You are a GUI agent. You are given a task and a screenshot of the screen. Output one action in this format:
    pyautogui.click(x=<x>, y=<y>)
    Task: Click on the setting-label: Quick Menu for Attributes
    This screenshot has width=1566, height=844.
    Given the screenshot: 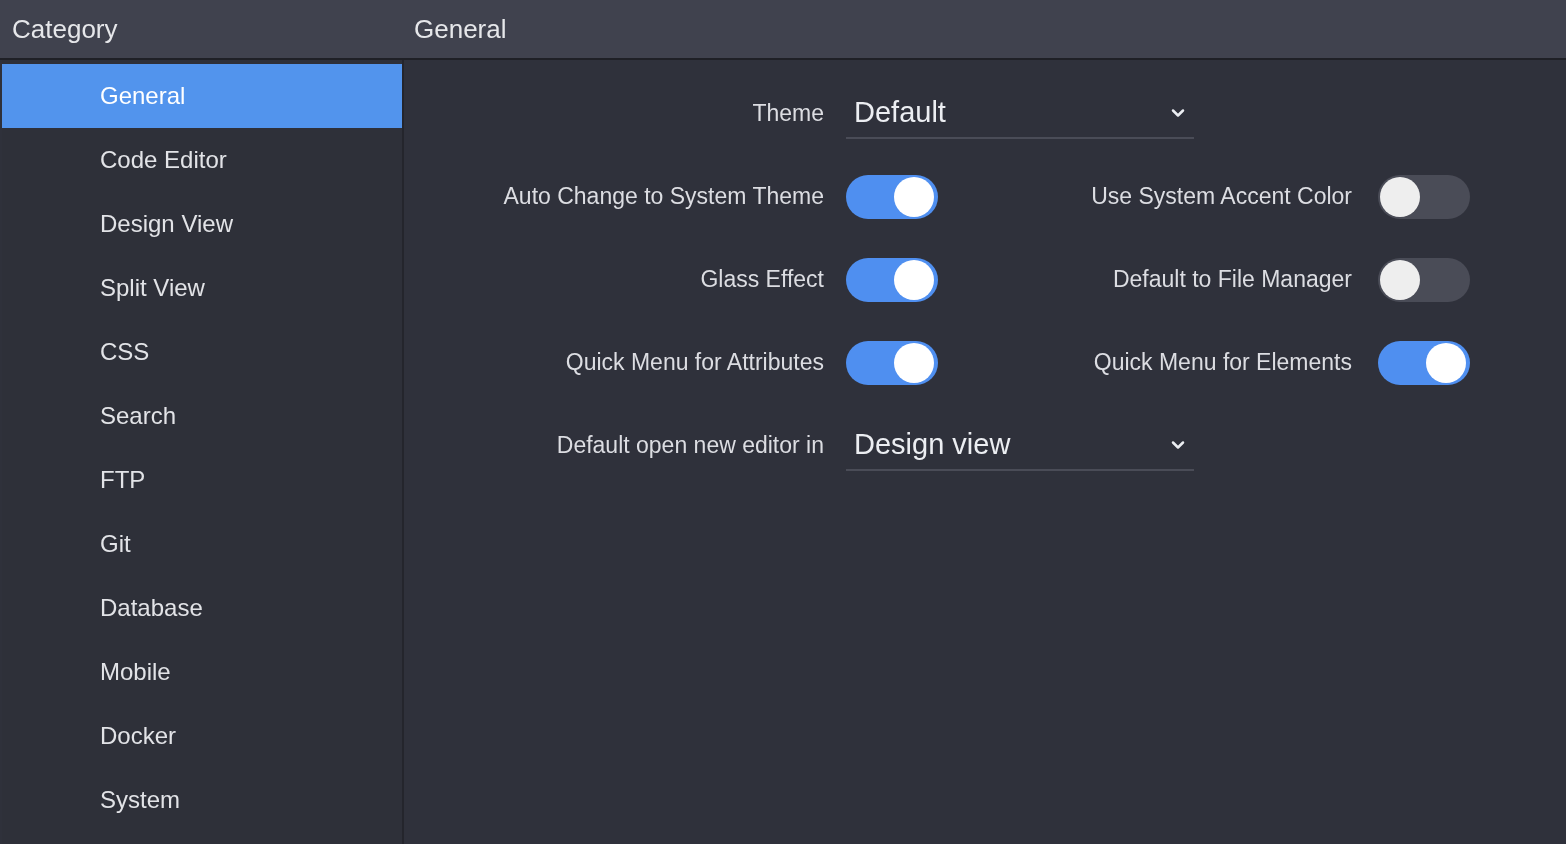 What is the action you would take?
    pyautogui.click(x=694, y=362)
    